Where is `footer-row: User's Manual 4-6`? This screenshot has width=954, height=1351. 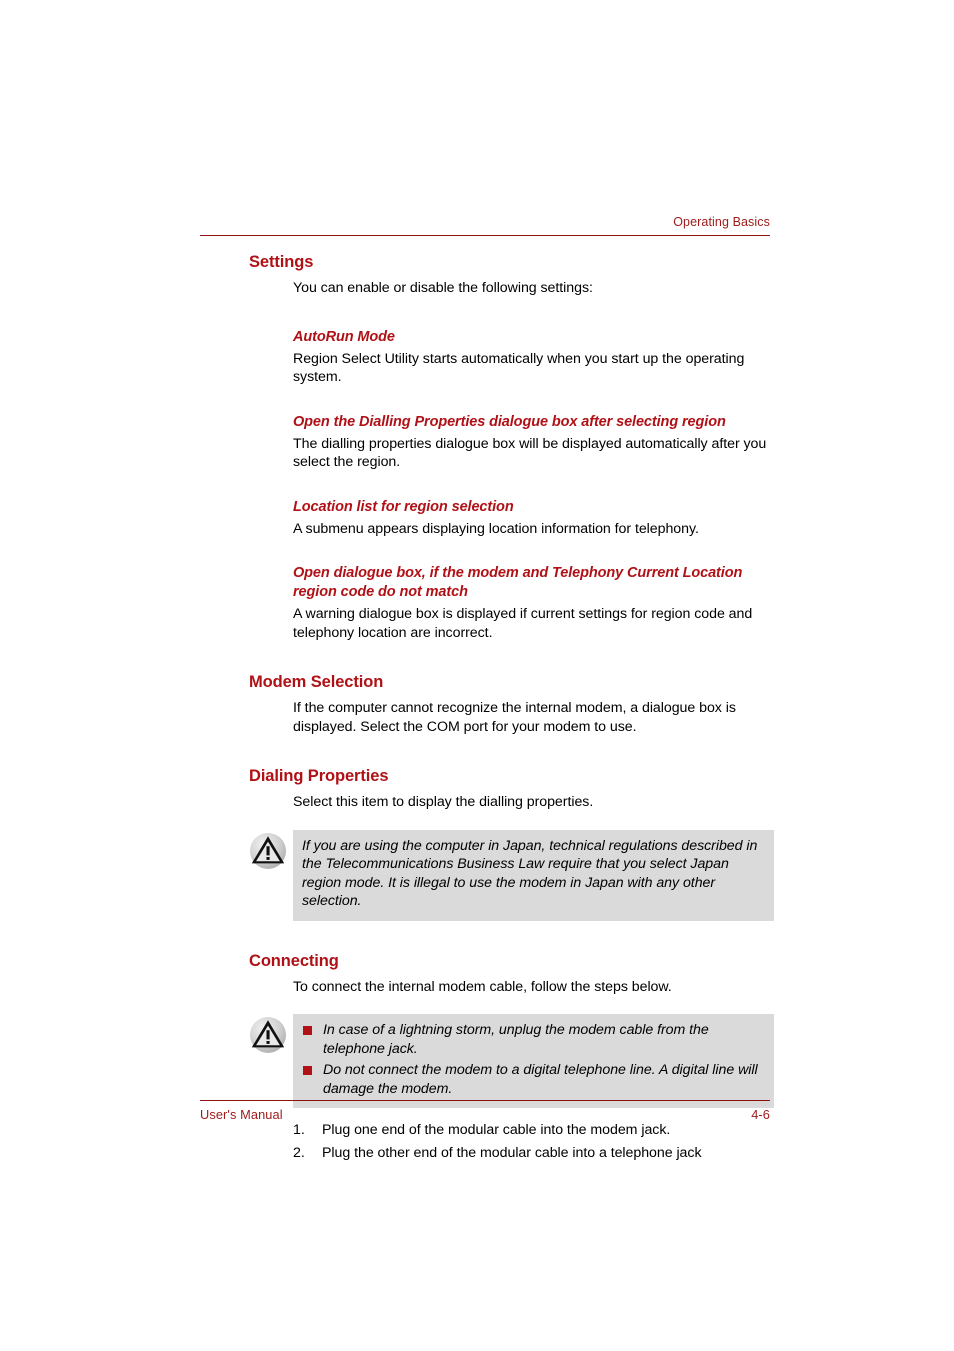
footer-row: User's Manual 4-6 is located at coordinates (485, 1115).